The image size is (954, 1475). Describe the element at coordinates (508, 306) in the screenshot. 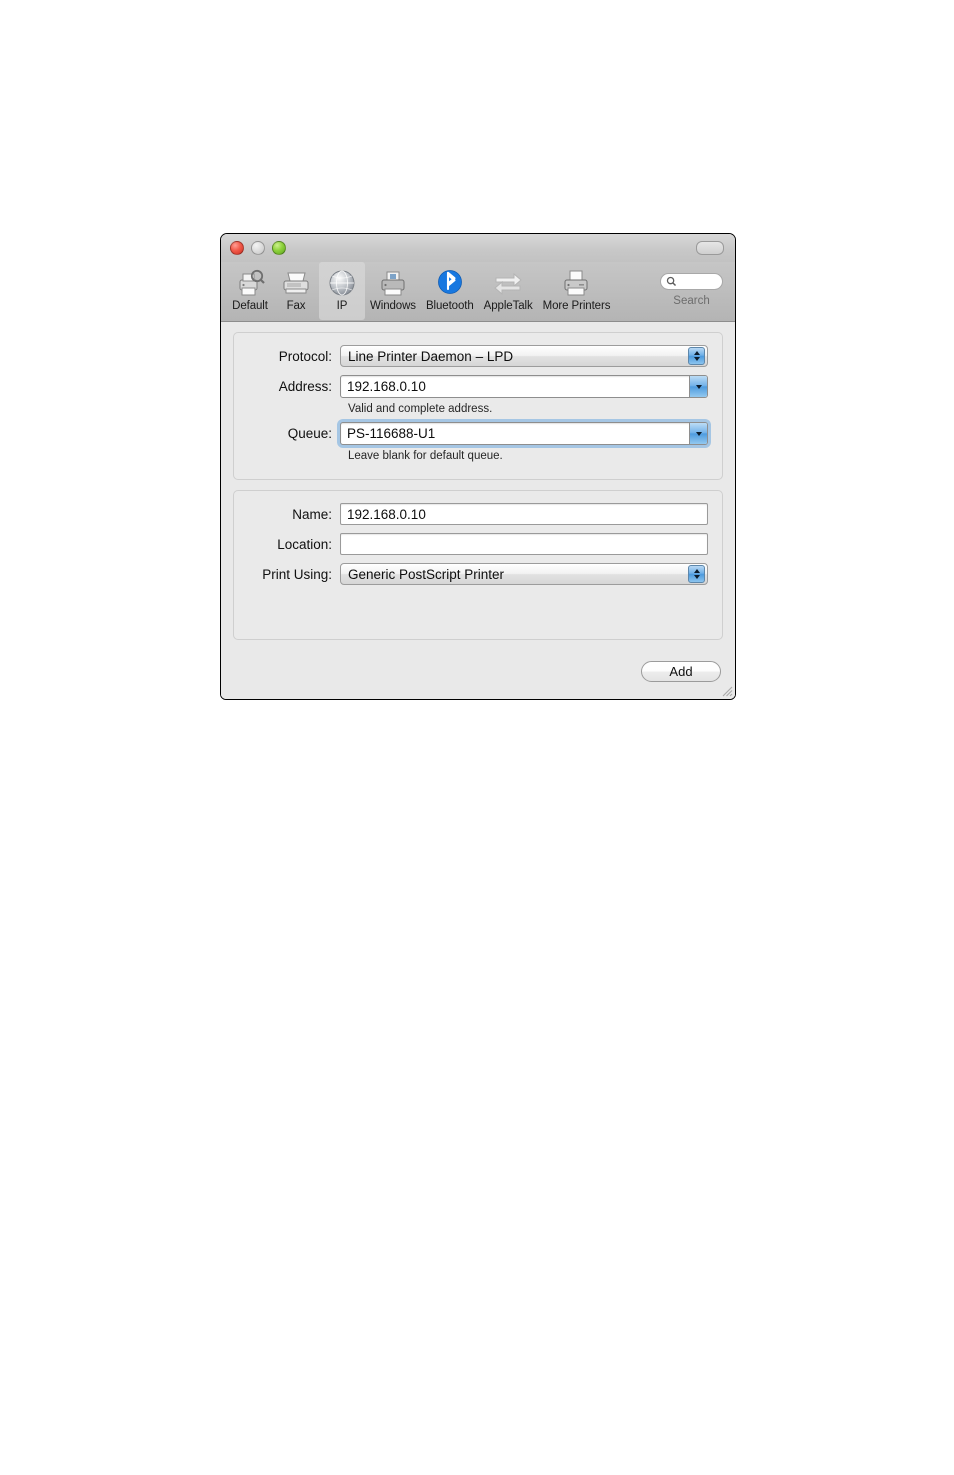

I see `toolbar-item-label: AppleTalk` at that location.